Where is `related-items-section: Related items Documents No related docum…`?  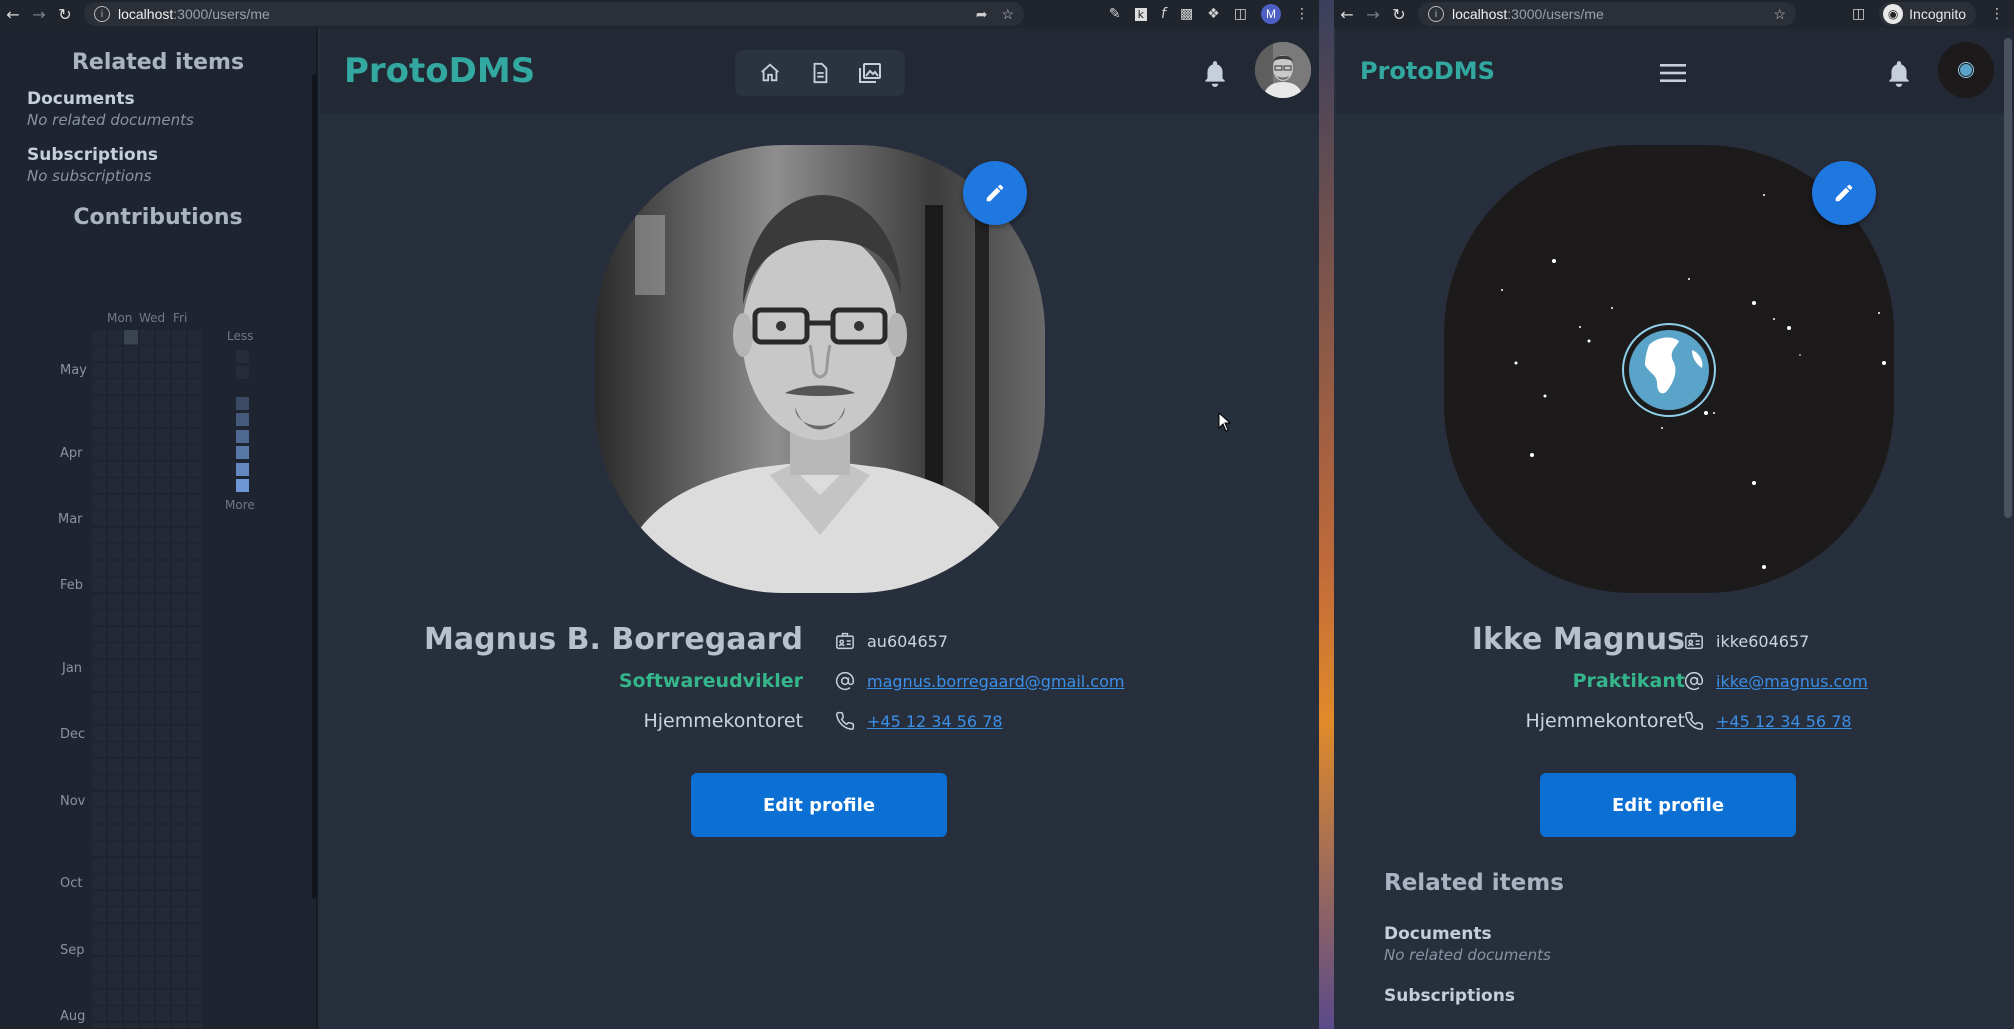
related-items-section: Related items Documents No related docum… is located at coordinates (1474, 938).